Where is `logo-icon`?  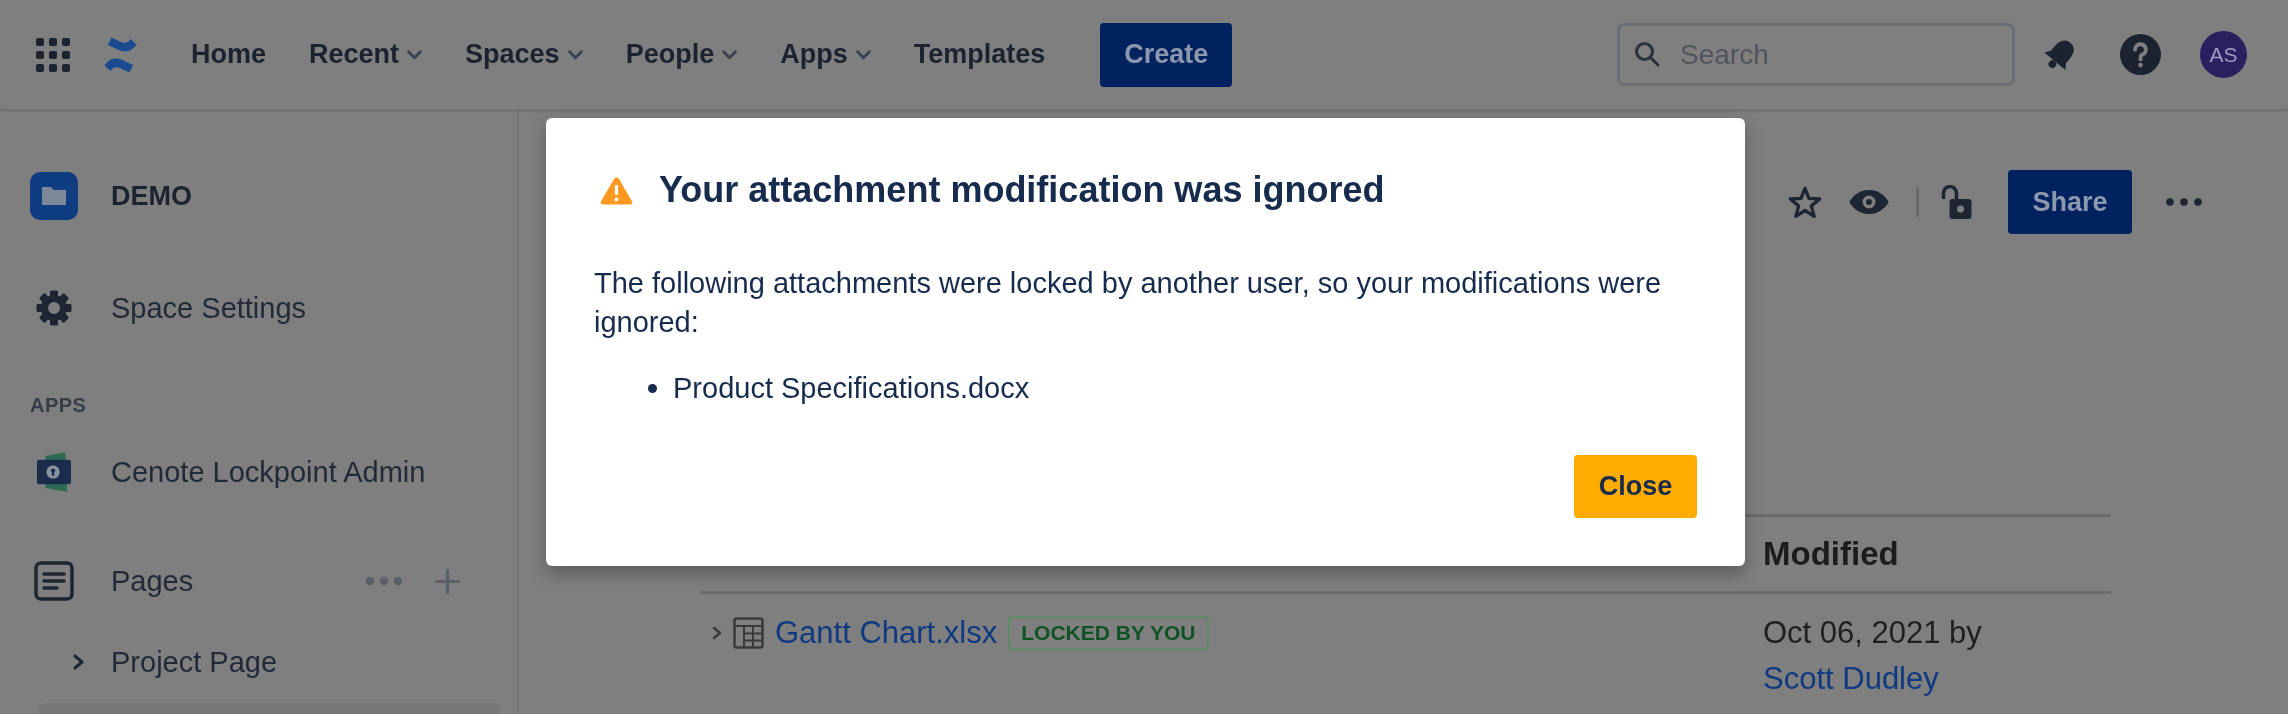
logo-icon is located at coordinates (120, 54).